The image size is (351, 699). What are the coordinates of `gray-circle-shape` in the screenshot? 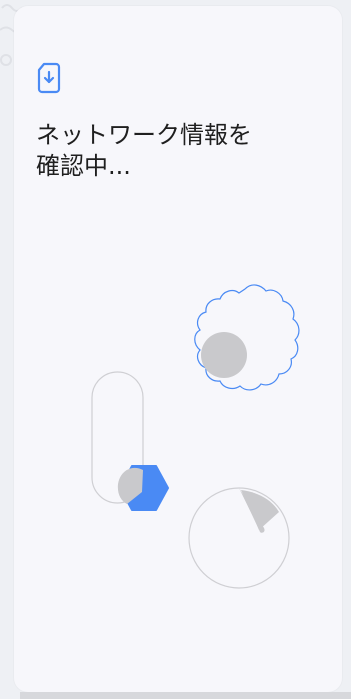 It's located at (224, 355).